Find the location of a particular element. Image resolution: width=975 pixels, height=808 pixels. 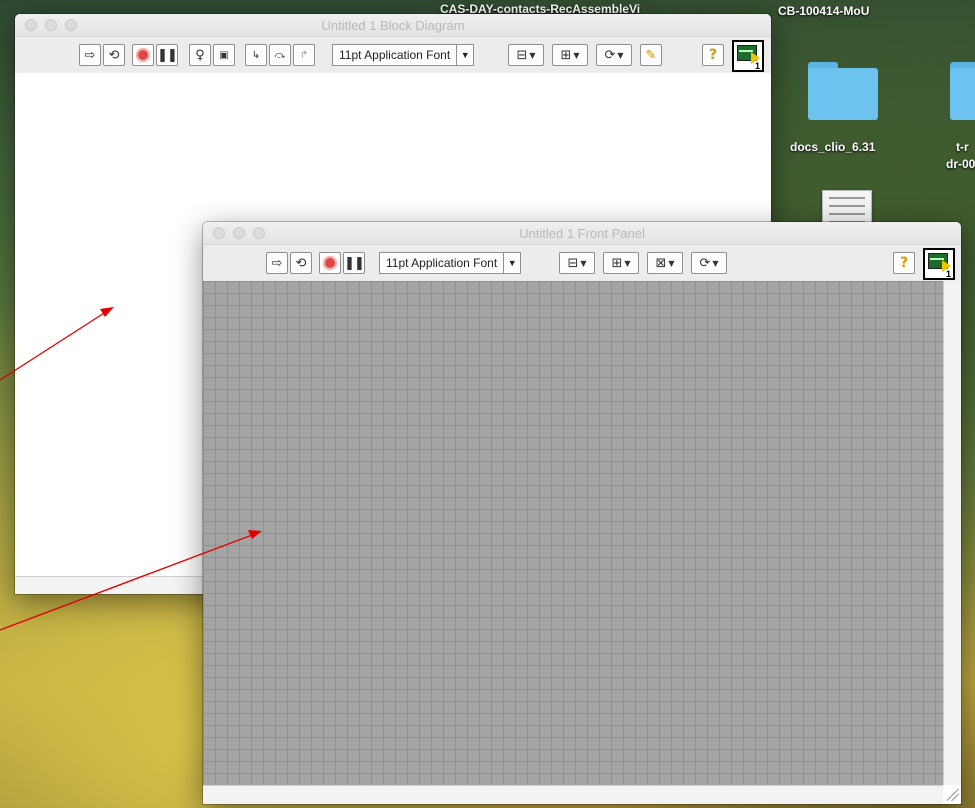

block-diagram-titlebar: Untitled 1 Block Diagram is located at coordinates (393, 25).